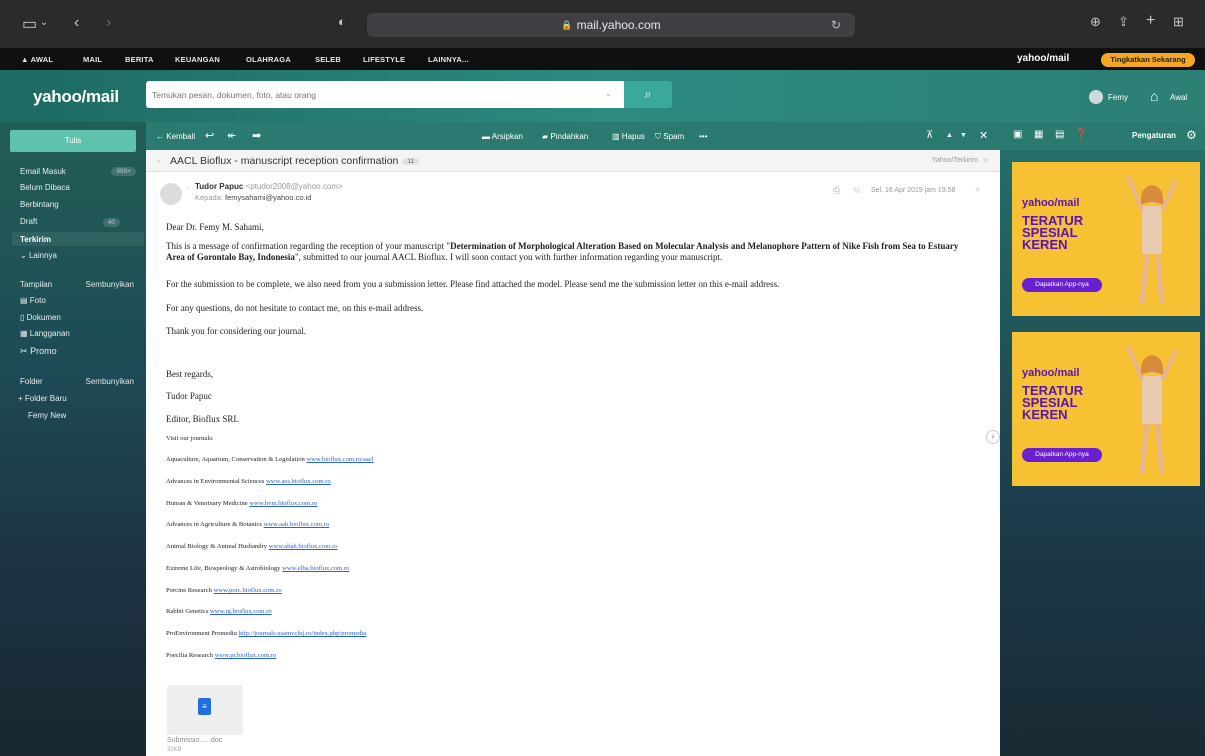 The width and height of the screenshot is (1205, 756). What do you see at coordinates (1154, 135) in the screenshot?
I see `settings-label: Pengaturan` at bounding box center [1154, 135].